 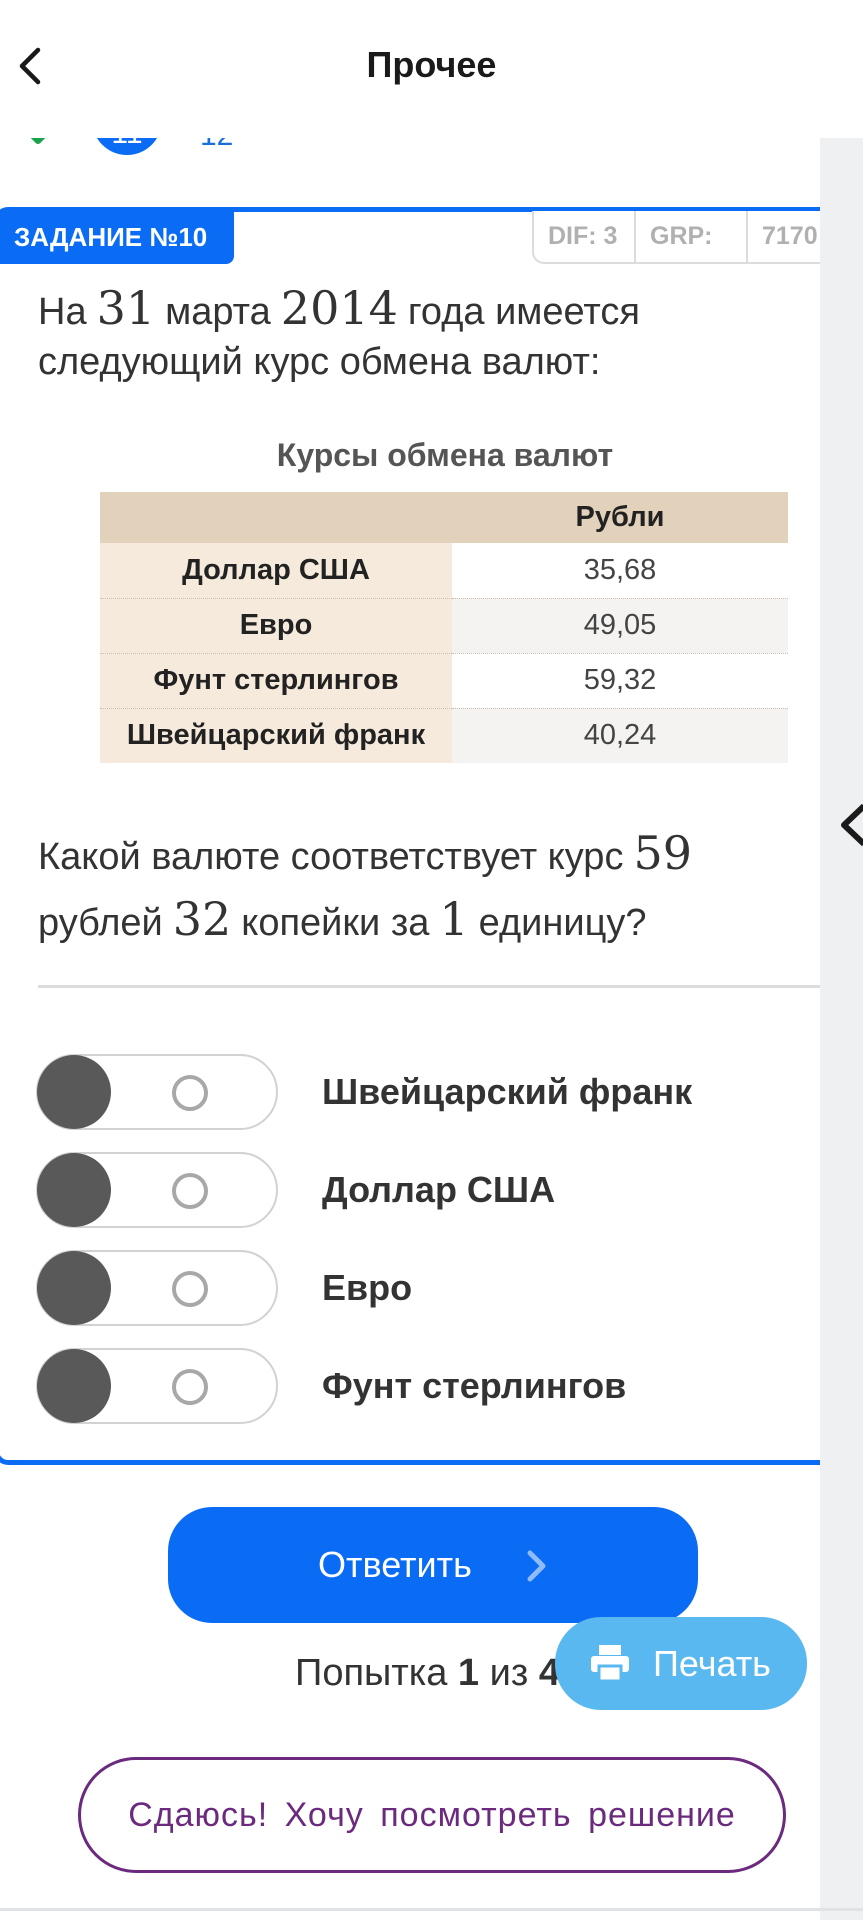 What do you see at coordinates (620, 681) in the screenshot?
I see `currency-rate: 59,32` at bounding box center [620, 681].